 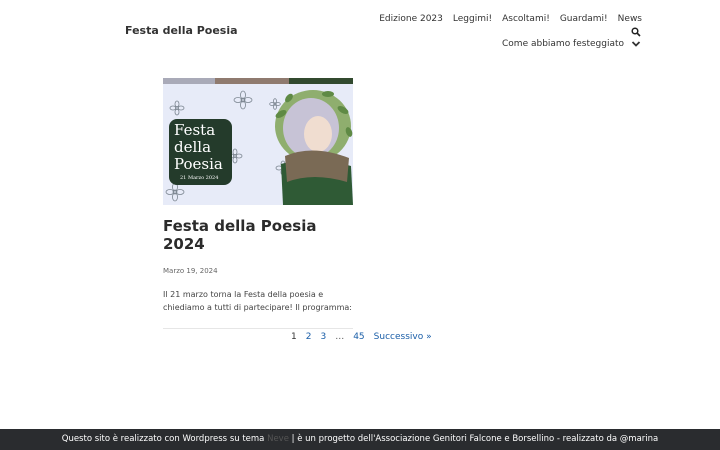 What do you see at coordinates (584, 19) in the screenshot?
I see `nav-item-guardami: Guardami!` at bounding box center [584, 19].